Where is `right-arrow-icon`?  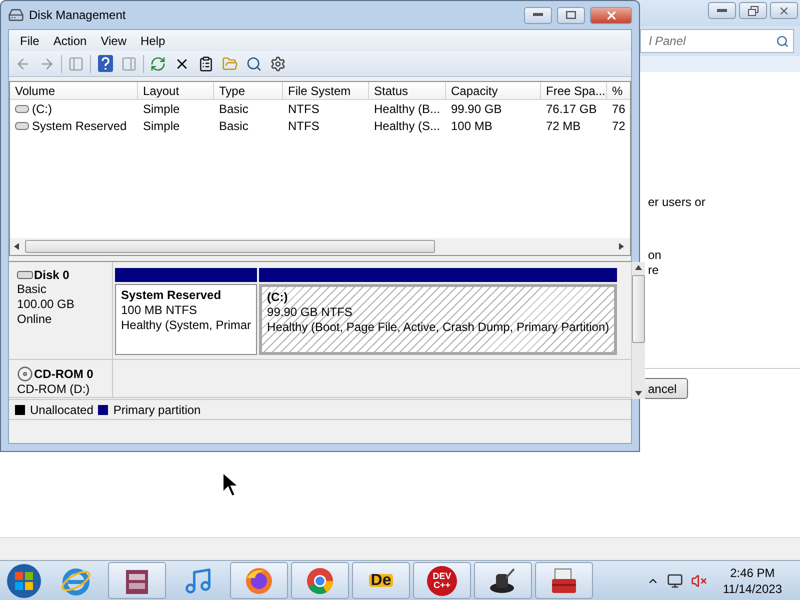 right-arrow-icon is located at coordinates (622, 246).